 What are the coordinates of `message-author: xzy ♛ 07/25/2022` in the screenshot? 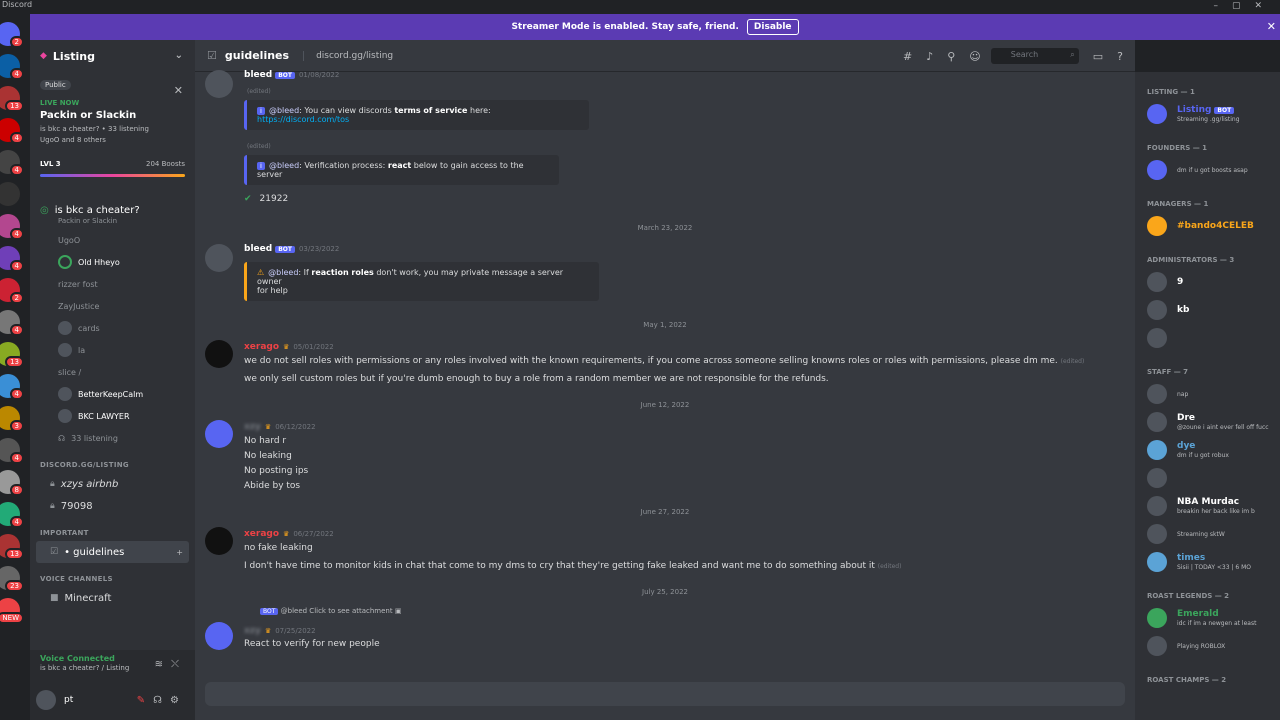 It's located at (280, 631).